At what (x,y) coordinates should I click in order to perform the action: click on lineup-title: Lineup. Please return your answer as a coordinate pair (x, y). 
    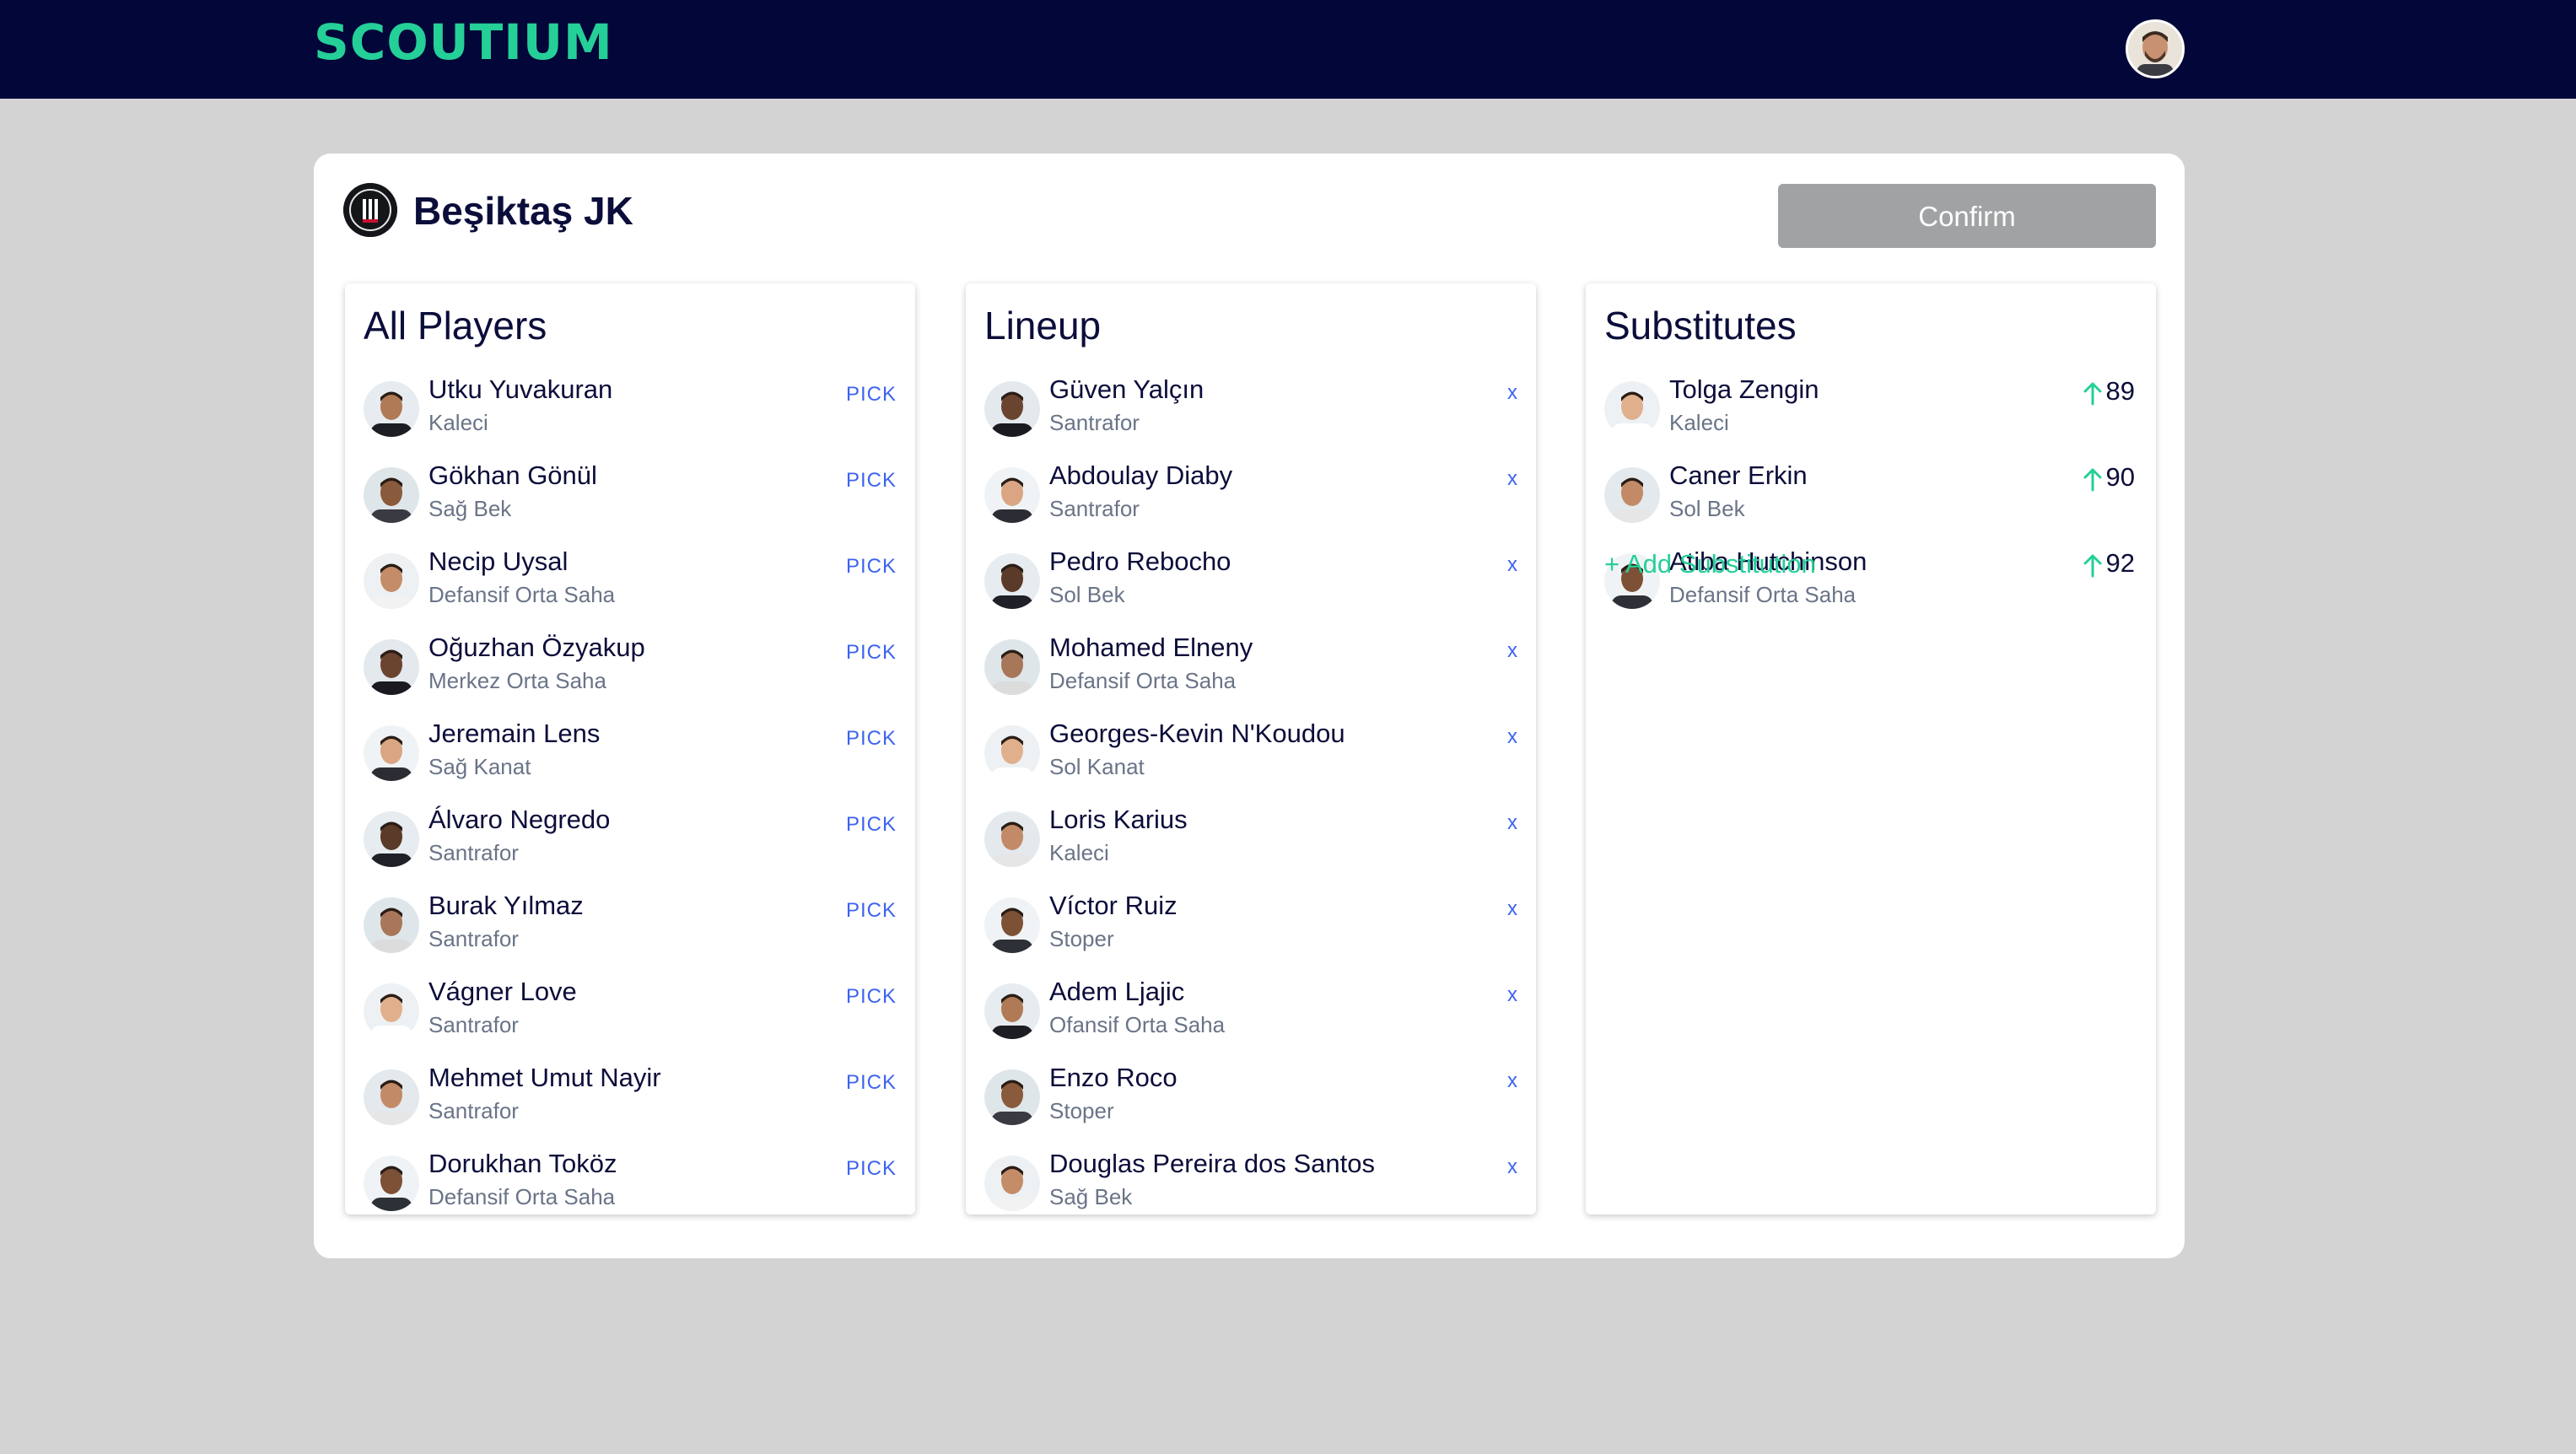
    Looking at the image, I should click on (1043, 326).